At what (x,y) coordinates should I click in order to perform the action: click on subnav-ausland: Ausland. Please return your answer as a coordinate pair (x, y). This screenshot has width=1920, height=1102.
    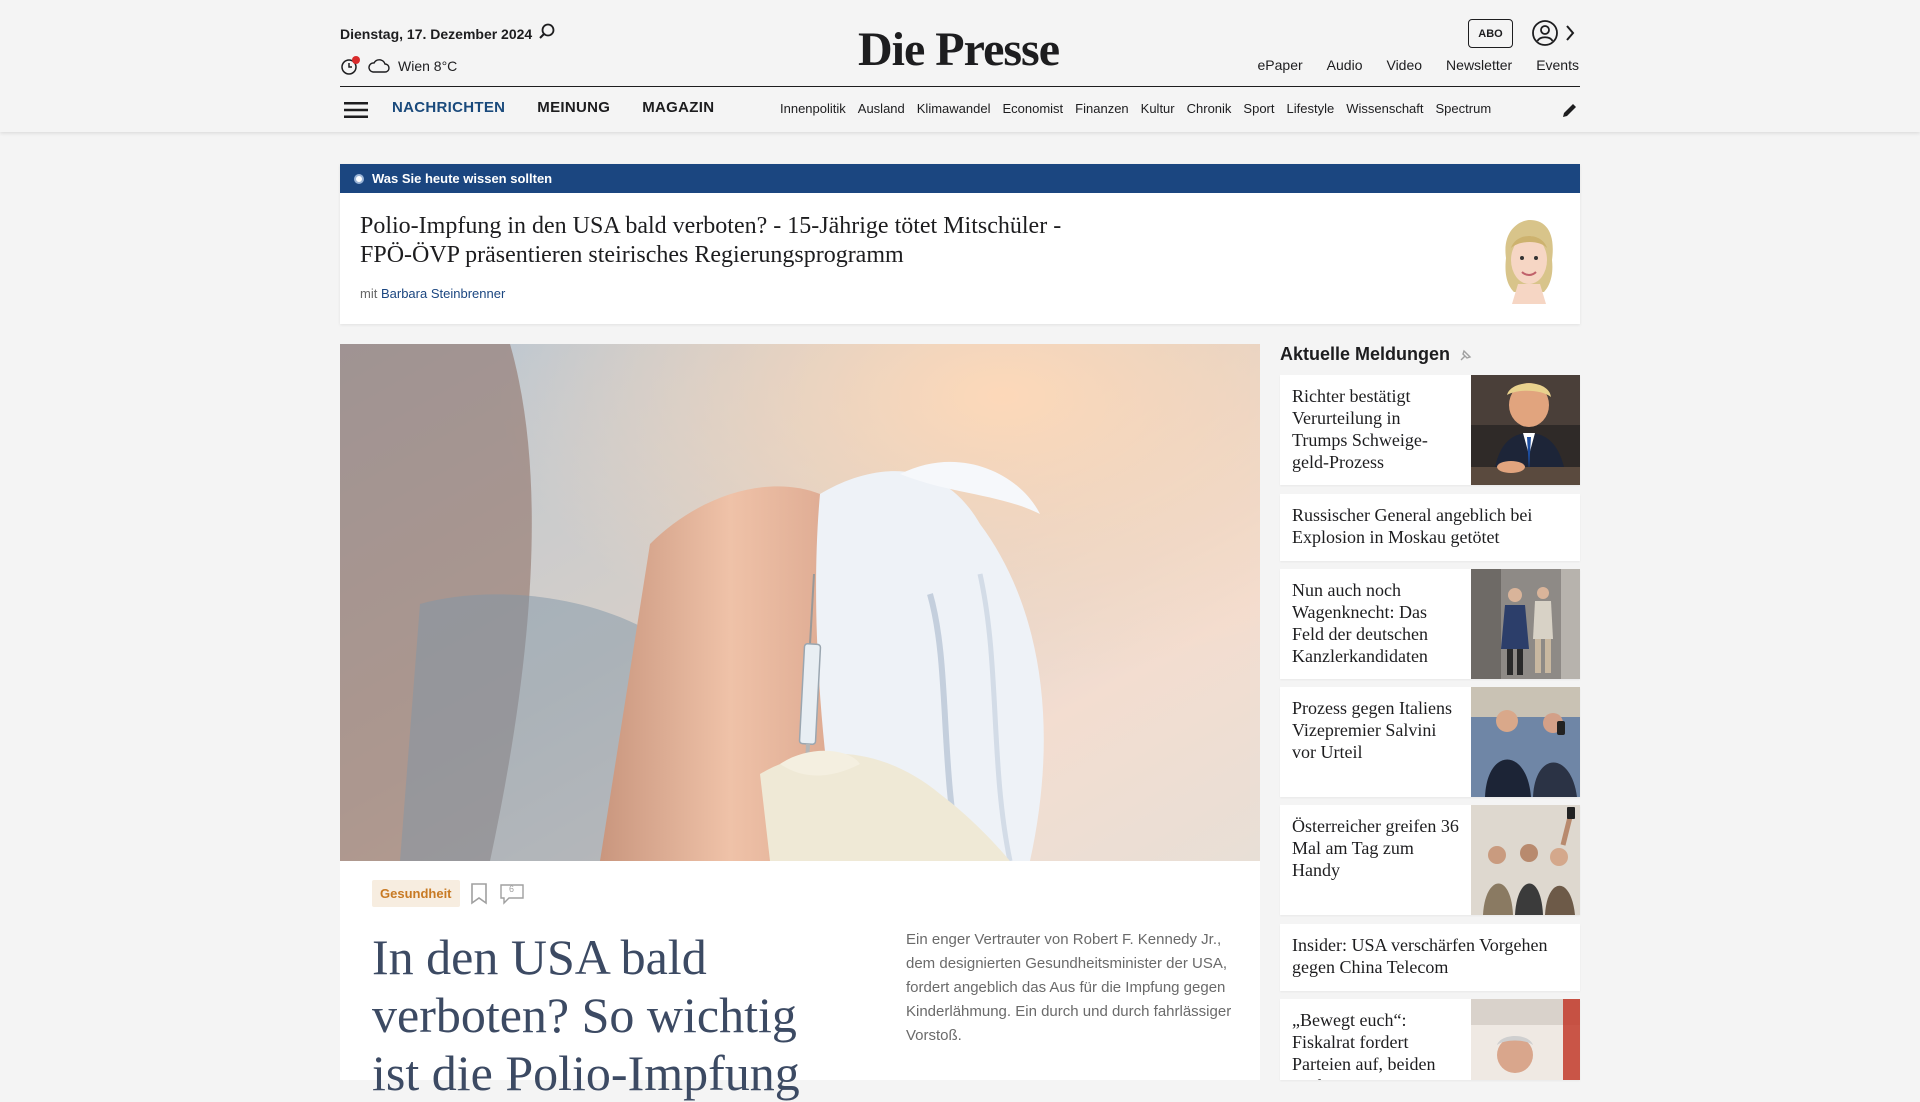
    Looking at the image, I should click on (881, 108).